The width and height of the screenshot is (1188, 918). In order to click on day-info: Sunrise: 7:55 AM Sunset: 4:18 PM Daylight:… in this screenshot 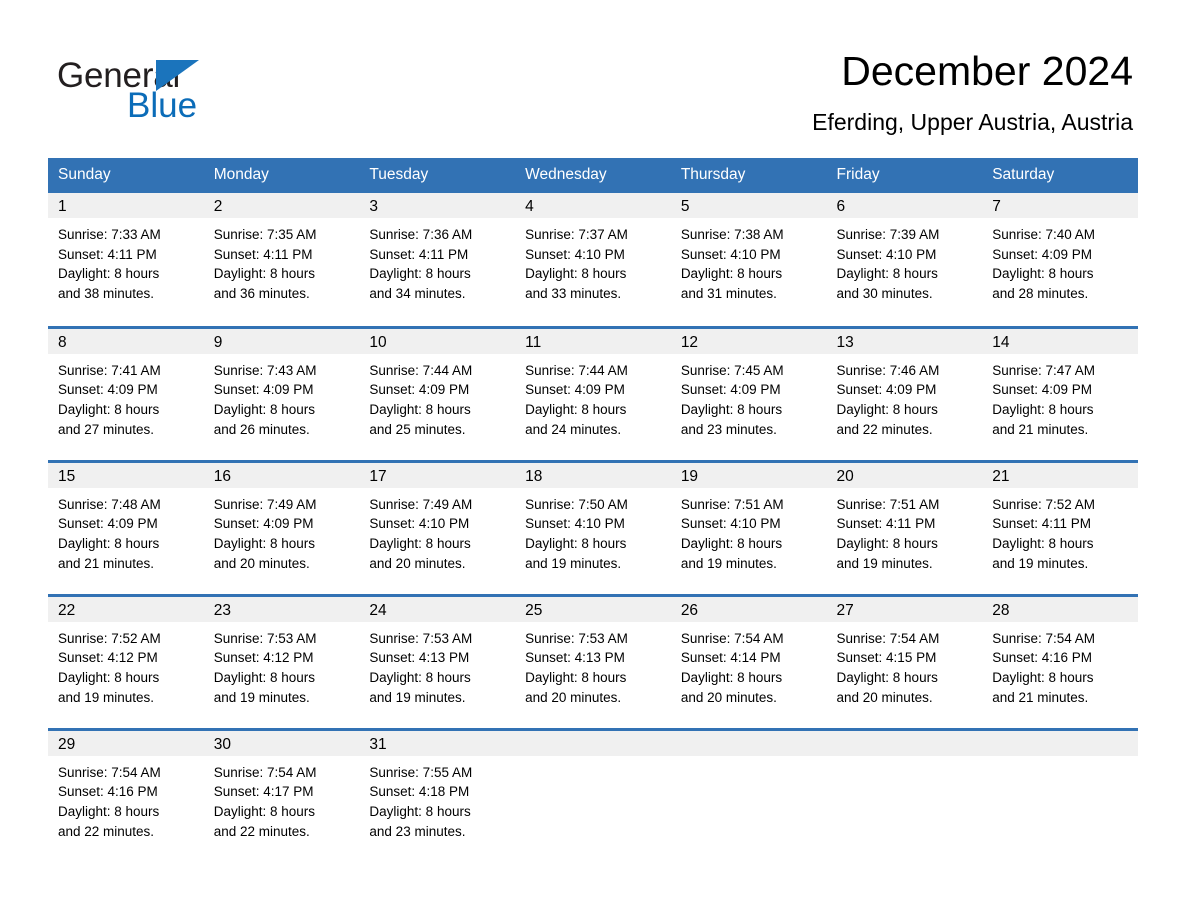, I will do `click(437, 799)`.